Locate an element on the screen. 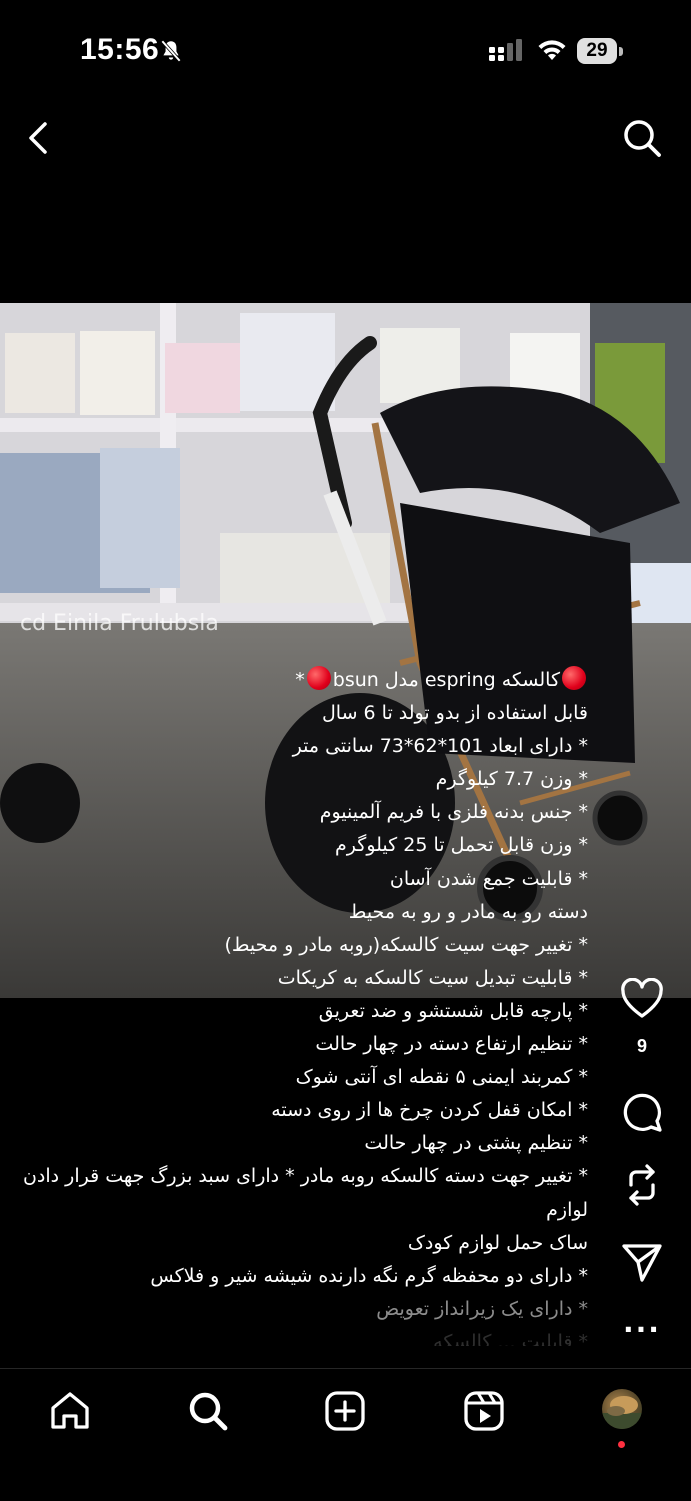 The image size is (691, 1501). caption-title: کالسکه espring مدل bsun* is located at coordinates (305, 680).